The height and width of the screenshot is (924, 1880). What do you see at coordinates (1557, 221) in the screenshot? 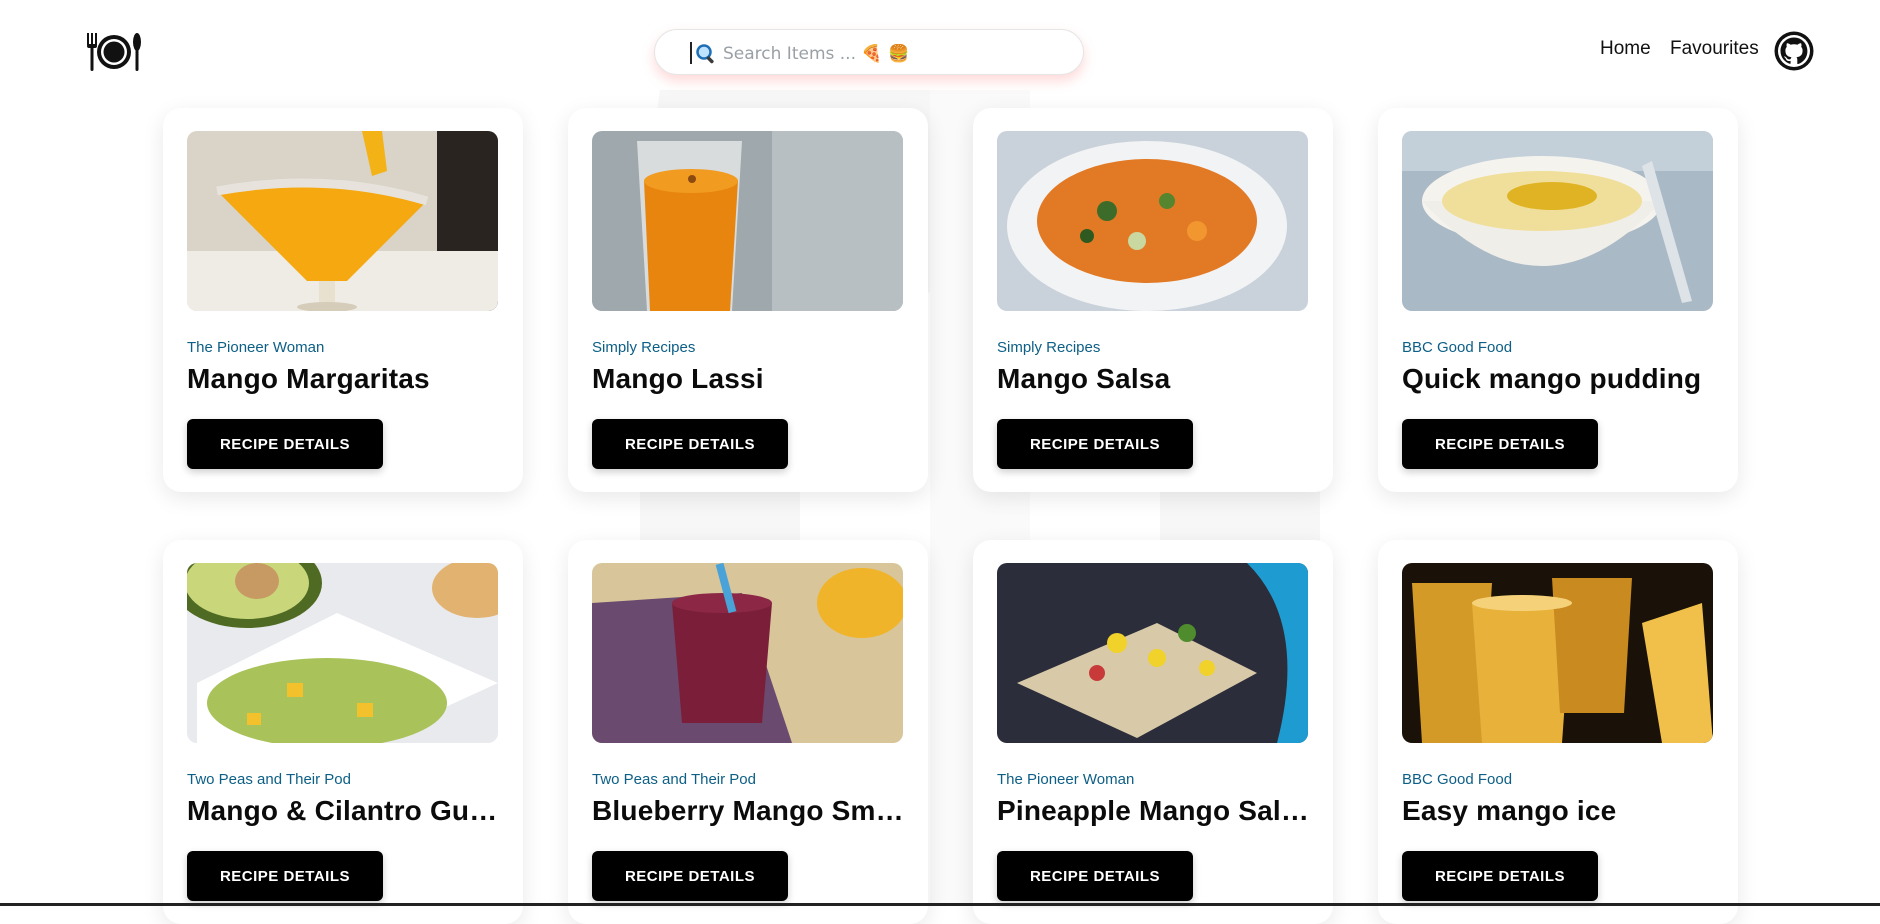
I see `mango-pudding-photo` at bounding box center [1557, 221].